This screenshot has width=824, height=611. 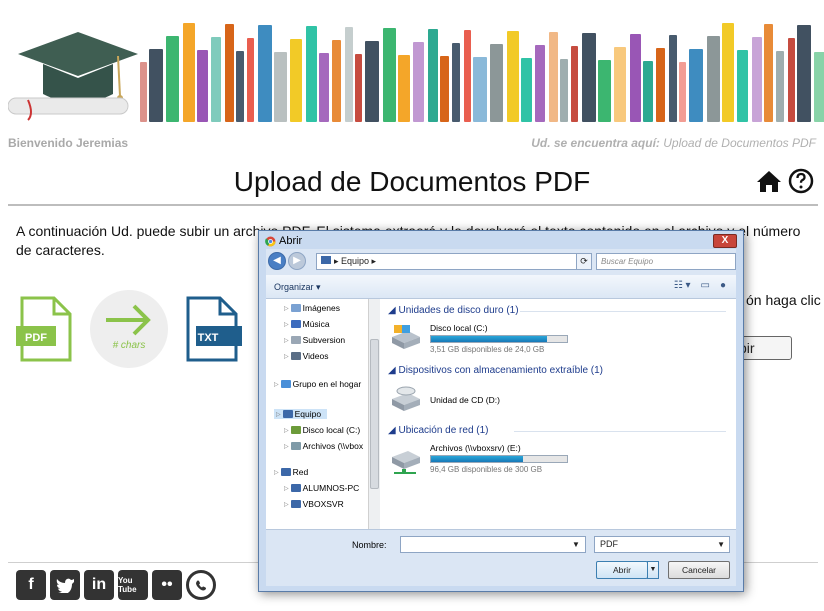 What do you see at coordinates (312, 308) in the screenshot?
I see `tree-item: ▷ Imágenes` at bounding box center [312, 308].